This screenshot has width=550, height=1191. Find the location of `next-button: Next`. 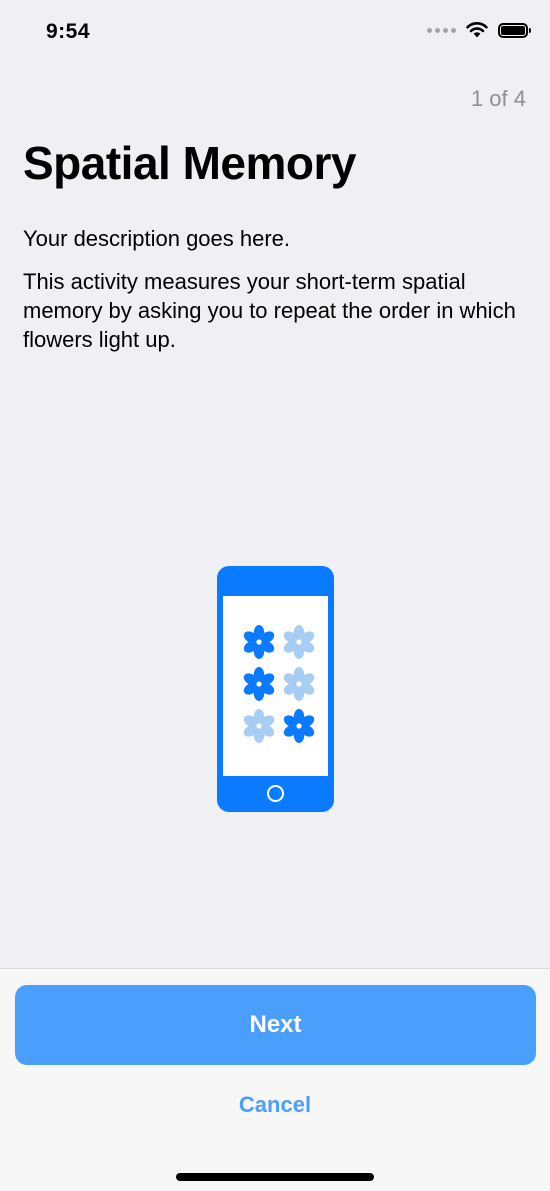

next-button: Next is located at coordinates (275, 1025).